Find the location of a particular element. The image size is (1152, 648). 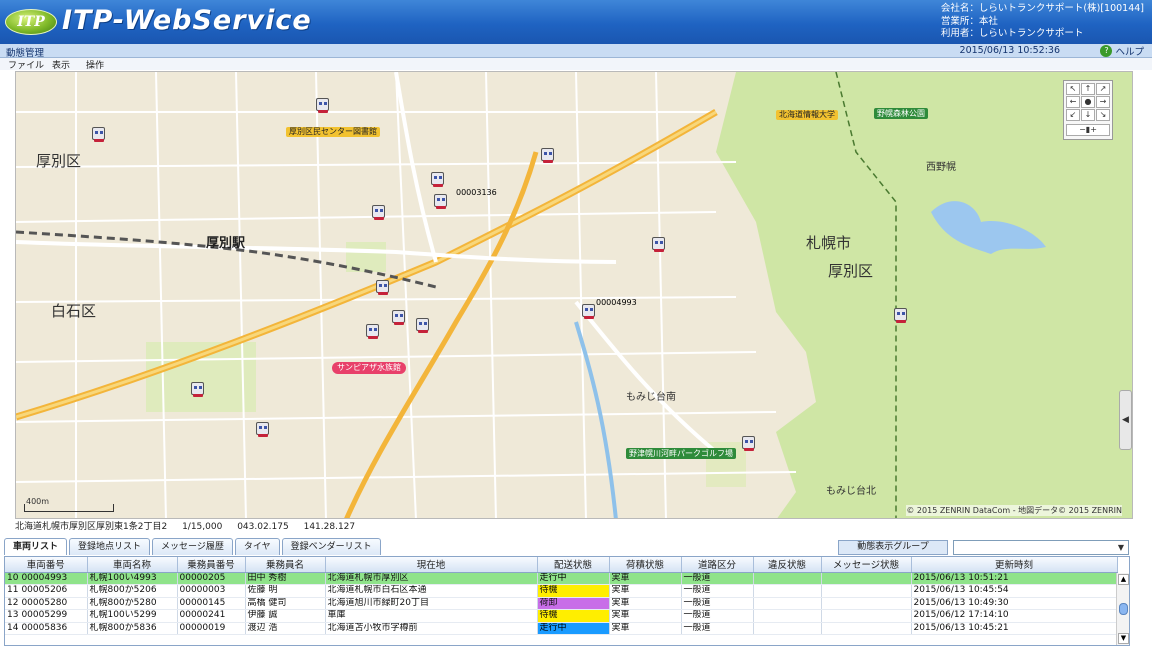

menu-view: 表示 is located at coordinates (61, 64).